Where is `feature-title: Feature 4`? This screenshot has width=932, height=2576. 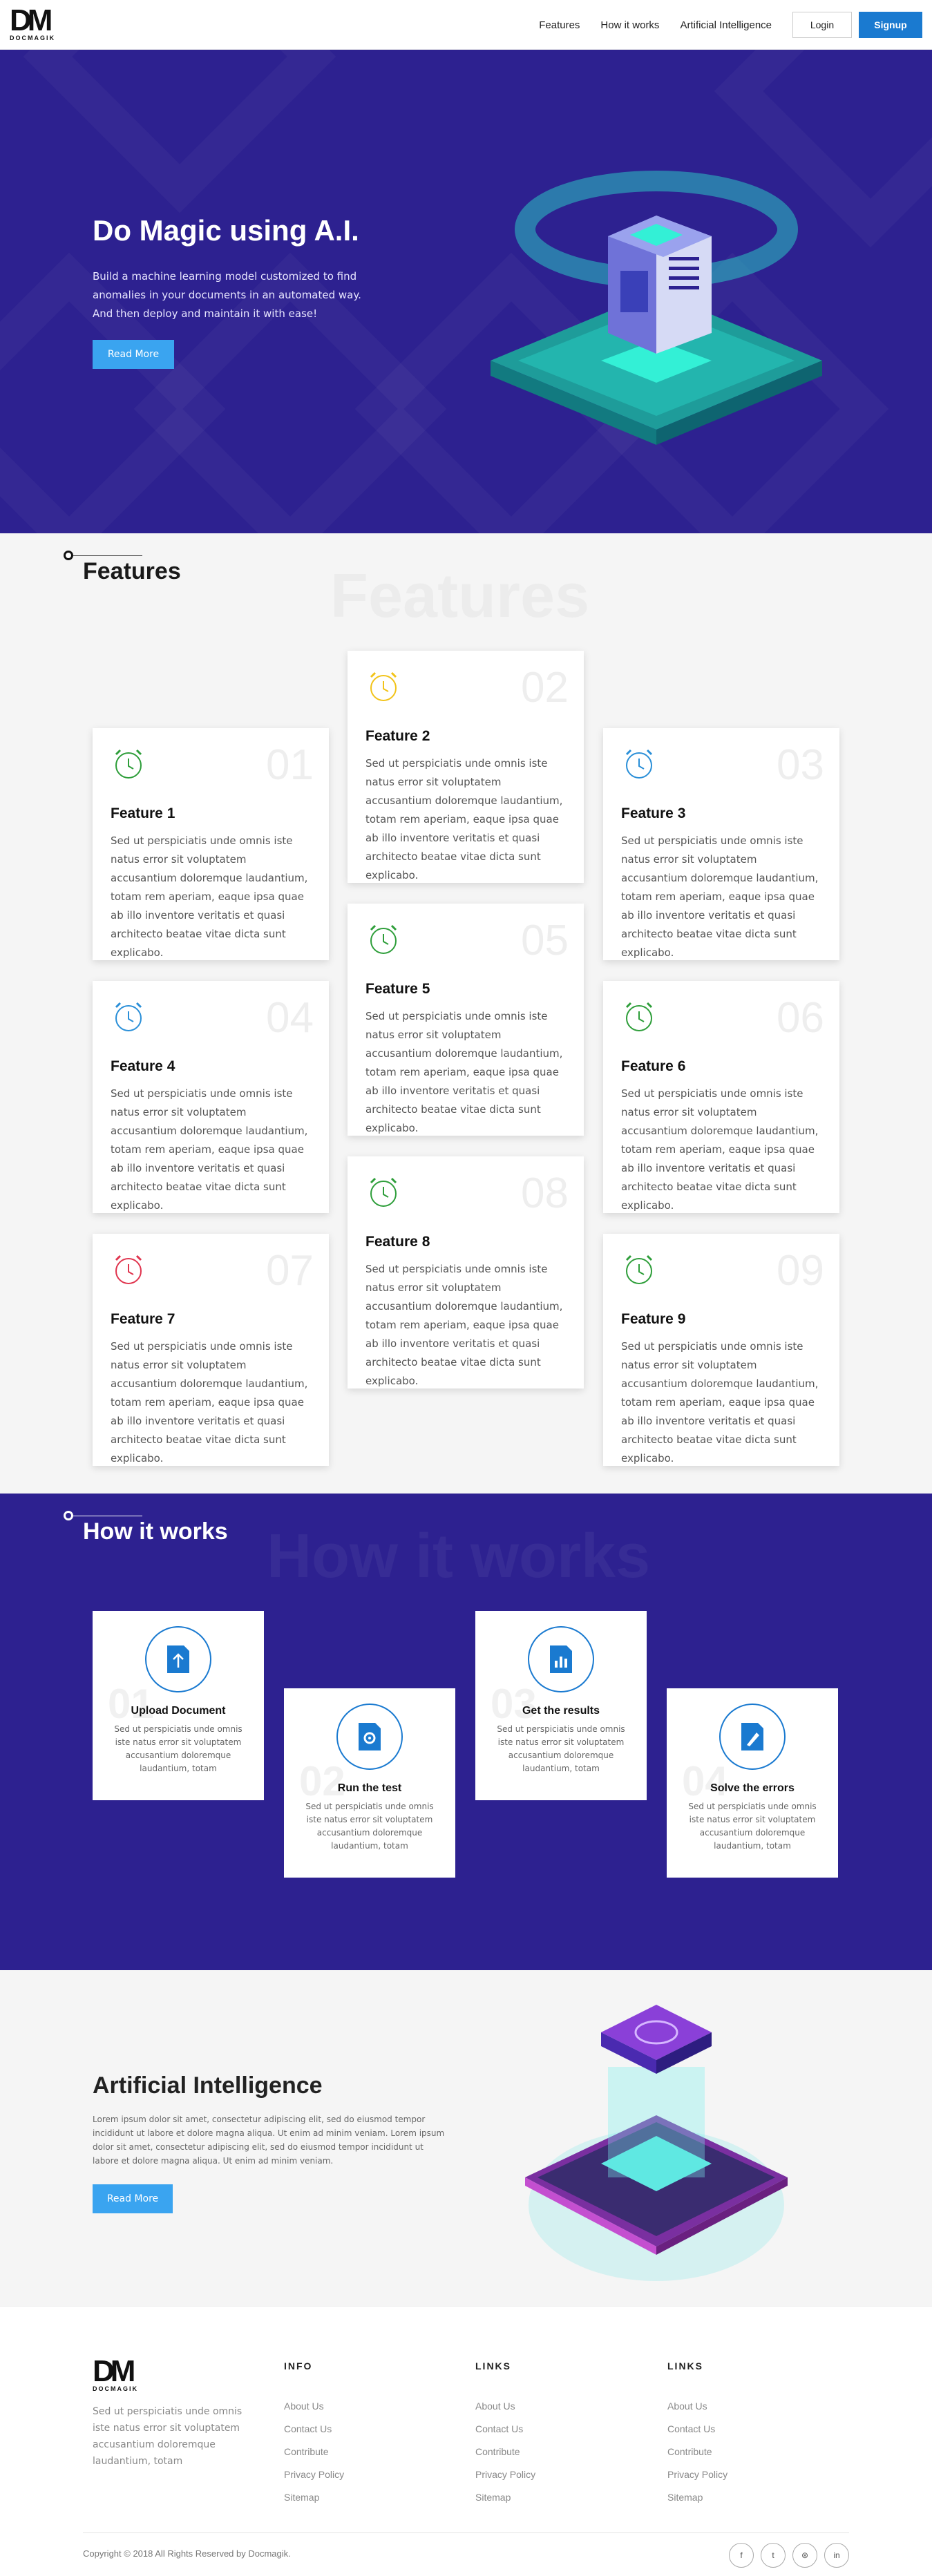
feature-title: Feature 4 is located at coordinates (143, 1066).